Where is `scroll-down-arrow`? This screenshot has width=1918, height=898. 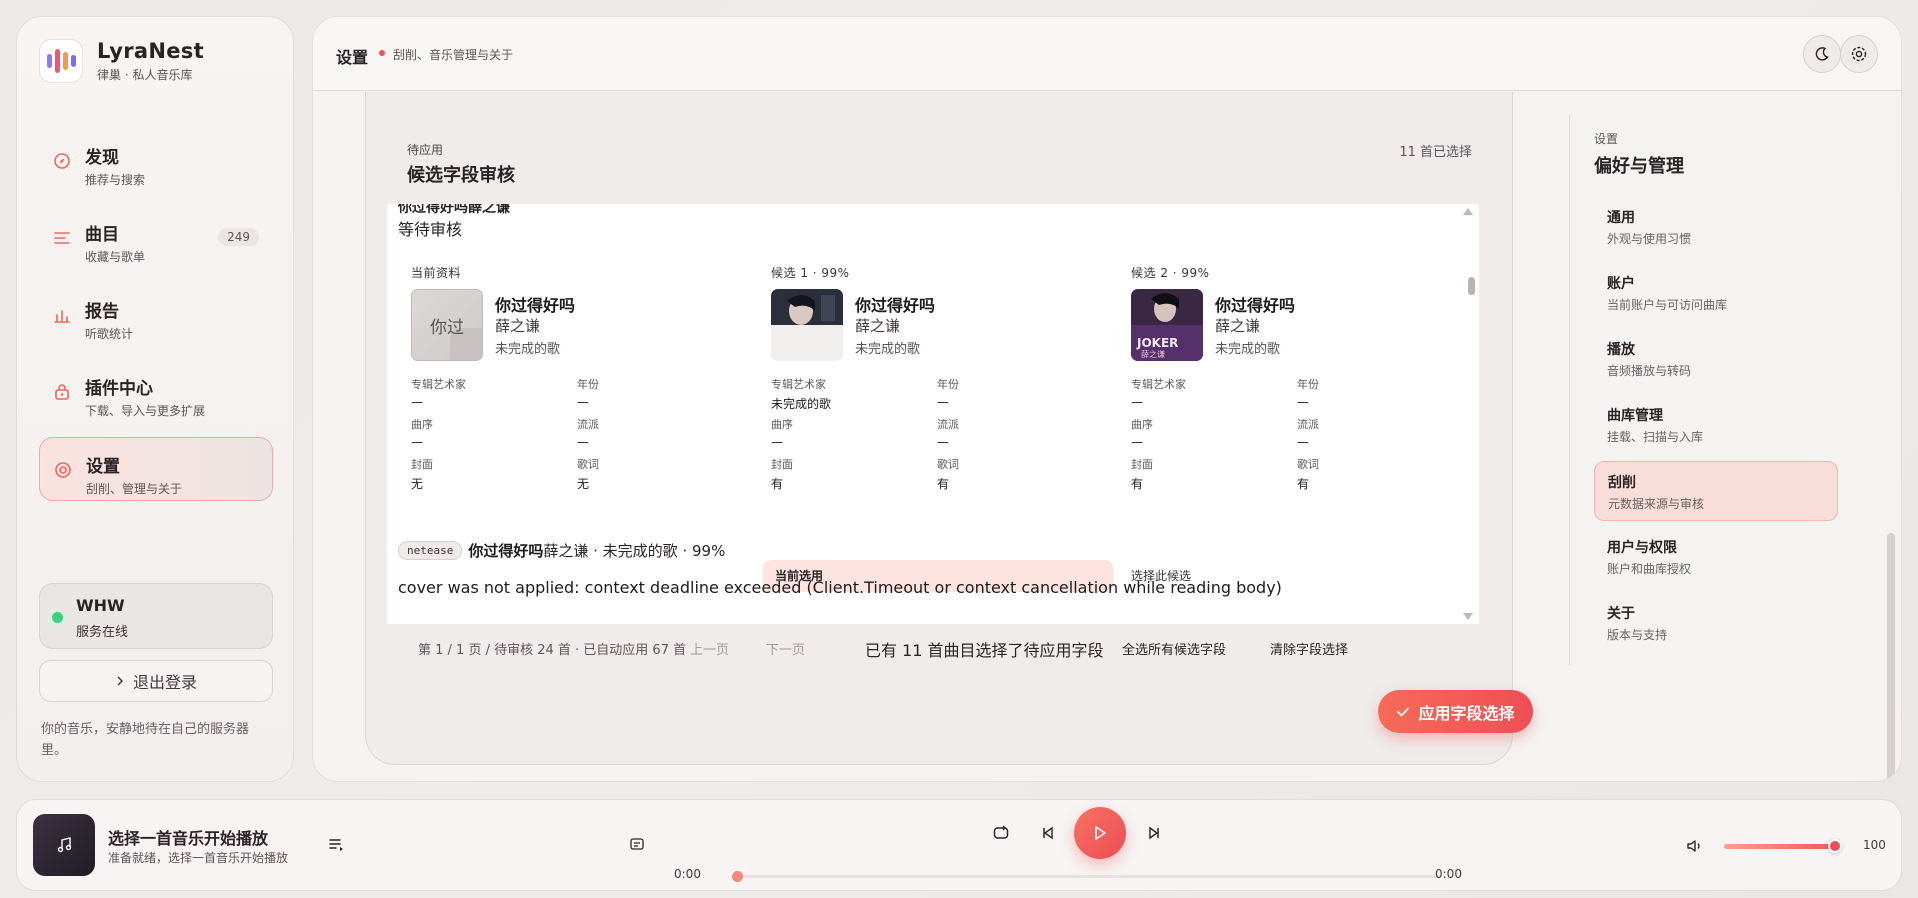
scroll-down-arrow is located at coordinates (1468, 616).